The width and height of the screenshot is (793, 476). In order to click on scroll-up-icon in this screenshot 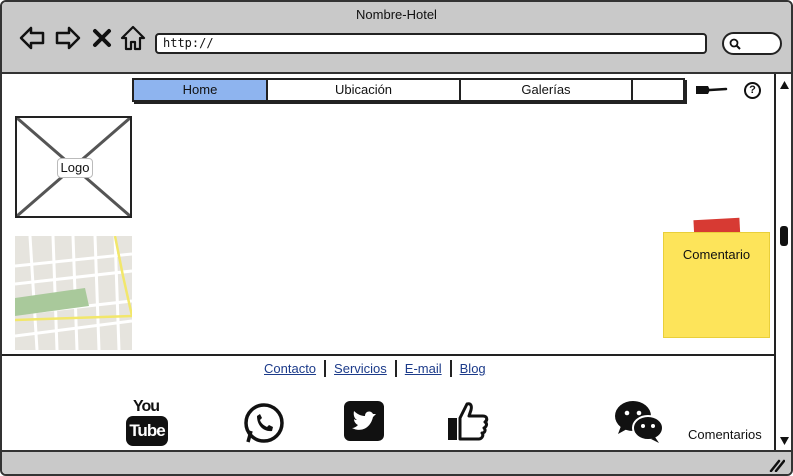, I will do `click(784, 85)`.